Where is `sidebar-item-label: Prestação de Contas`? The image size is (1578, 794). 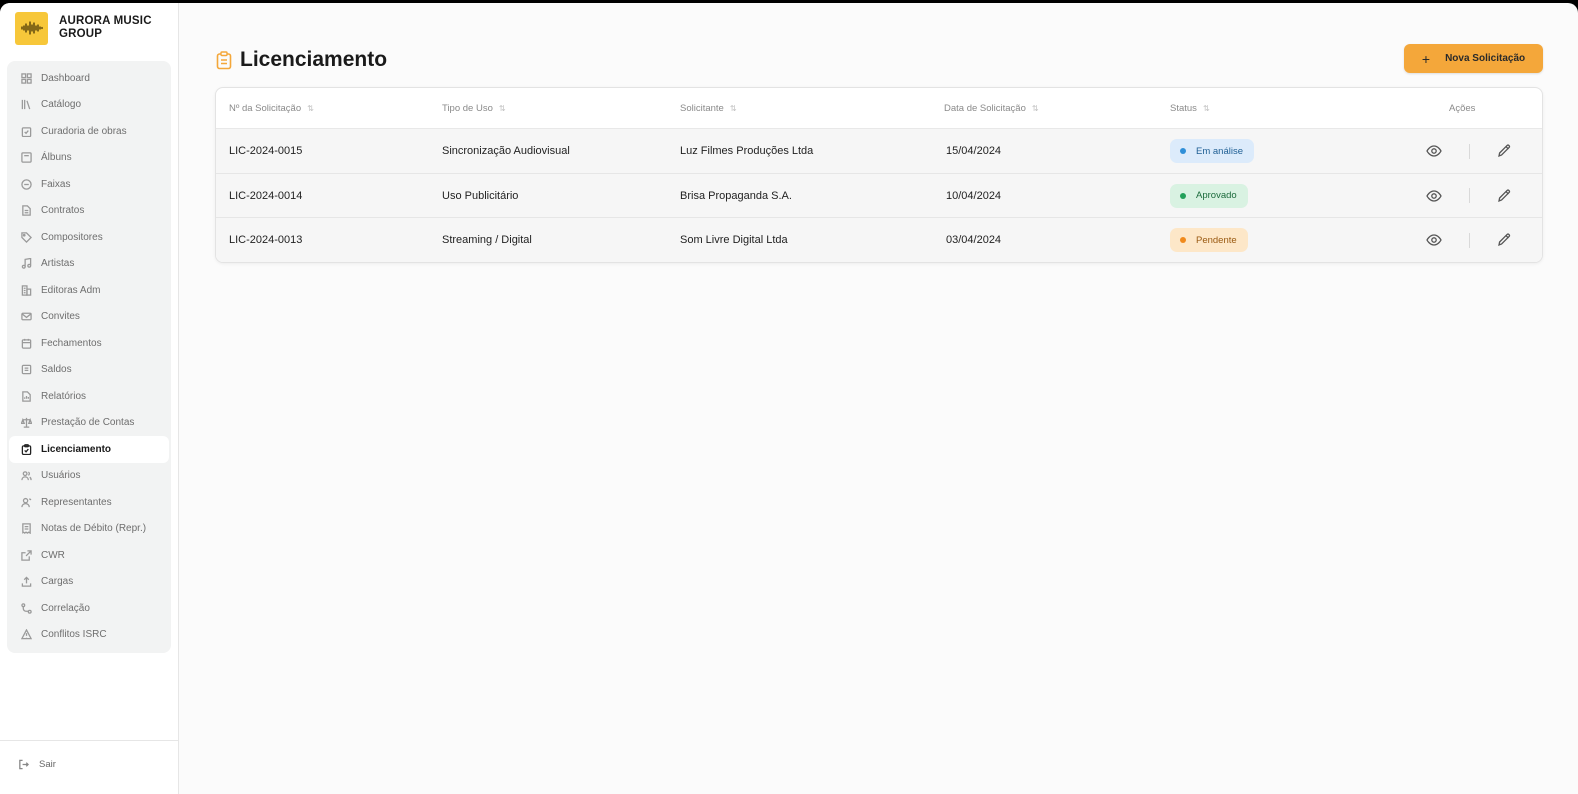
sidebar-item-label: Prestação de Contas is located at coordinates (88, 423).